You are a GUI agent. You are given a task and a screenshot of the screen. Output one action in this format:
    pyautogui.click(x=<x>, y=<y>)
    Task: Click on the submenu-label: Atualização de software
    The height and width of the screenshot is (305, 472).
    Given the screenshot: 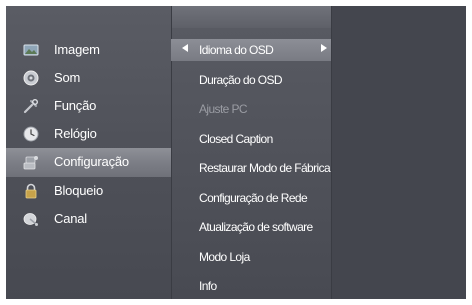 What is the action you would take?
    pyautogui.click(x=256, y=227)
    